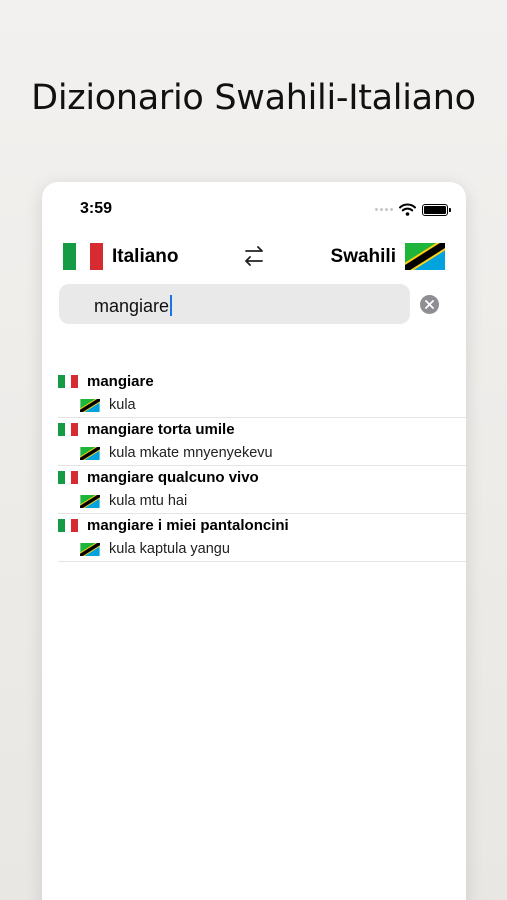  I want to click on wifi-icon, so click(407, 209).